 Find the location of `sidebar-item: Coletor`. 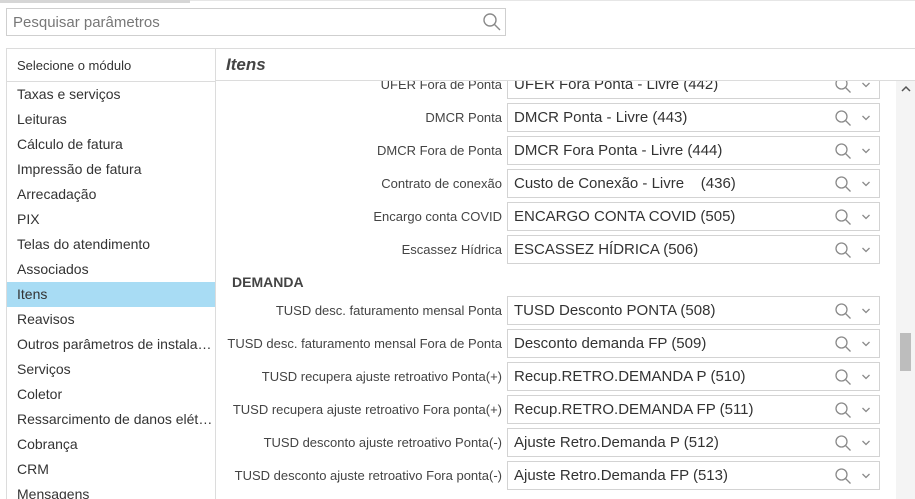

sidebar-item: Coletor is located at coordinates (111, 394).